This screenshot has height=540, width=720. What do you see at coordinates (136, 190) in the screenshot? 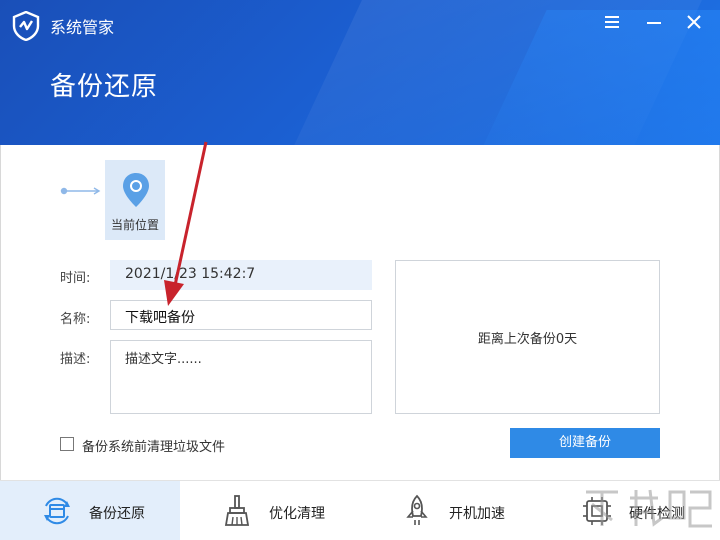
I see `location-pin-icon` at bounding box center [136, 190].